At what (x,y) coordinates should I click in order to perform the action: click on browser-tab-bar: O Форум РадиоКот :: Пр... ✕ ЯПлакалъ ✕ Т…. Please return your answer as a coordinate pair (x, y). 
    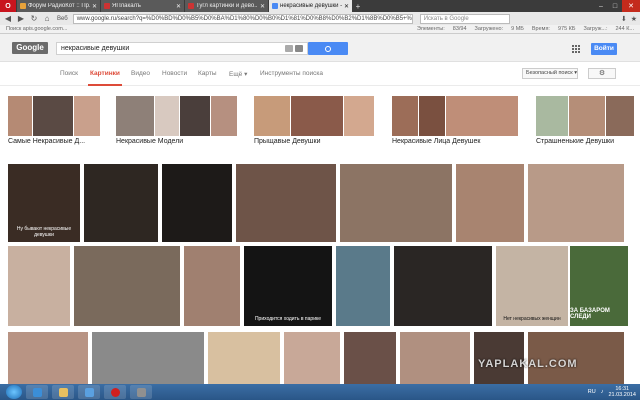
    Looking at the image, I should click on (320, 6).